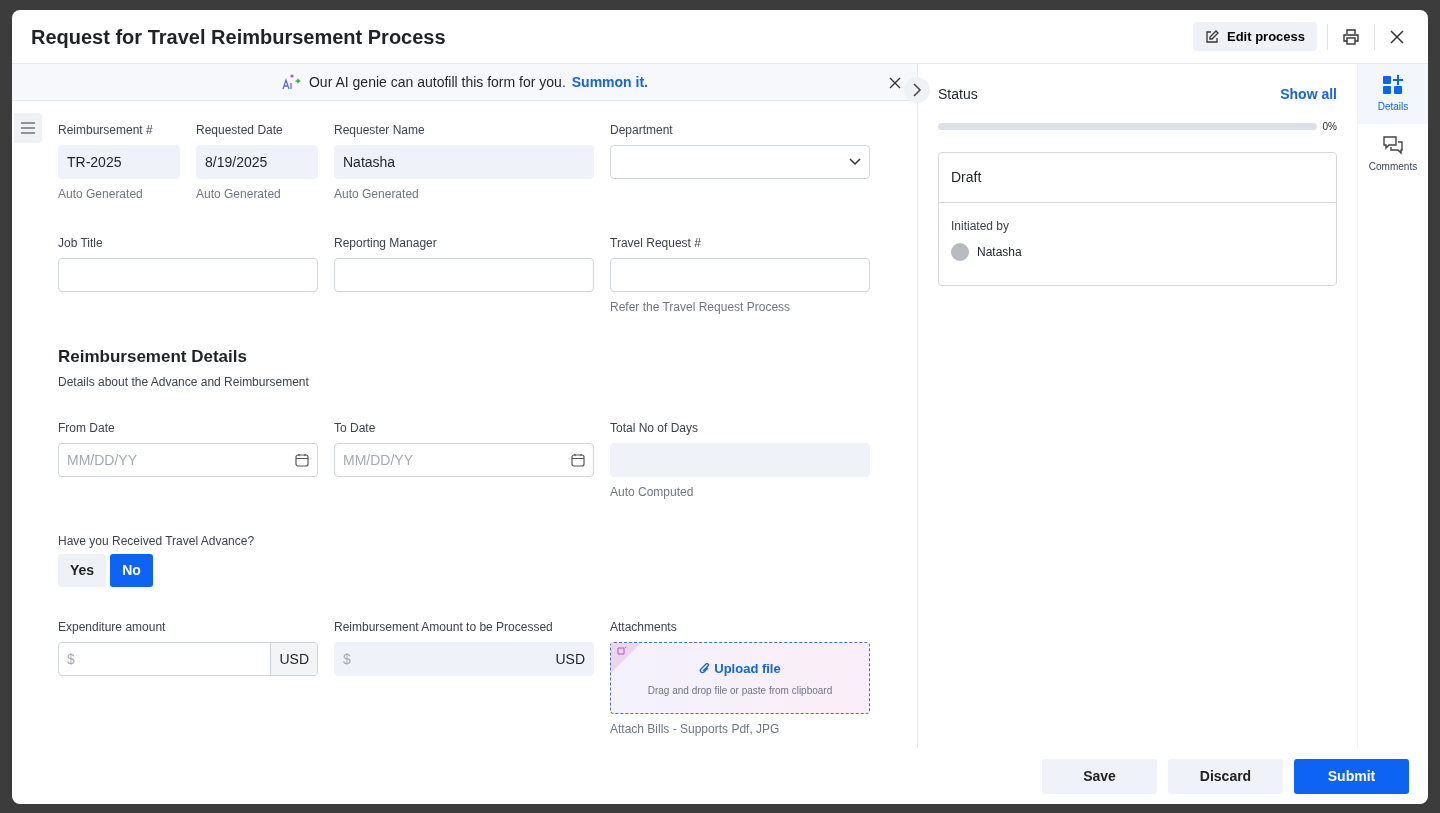  I want to click on initiated-label: Initiated by, so click(981, 226).